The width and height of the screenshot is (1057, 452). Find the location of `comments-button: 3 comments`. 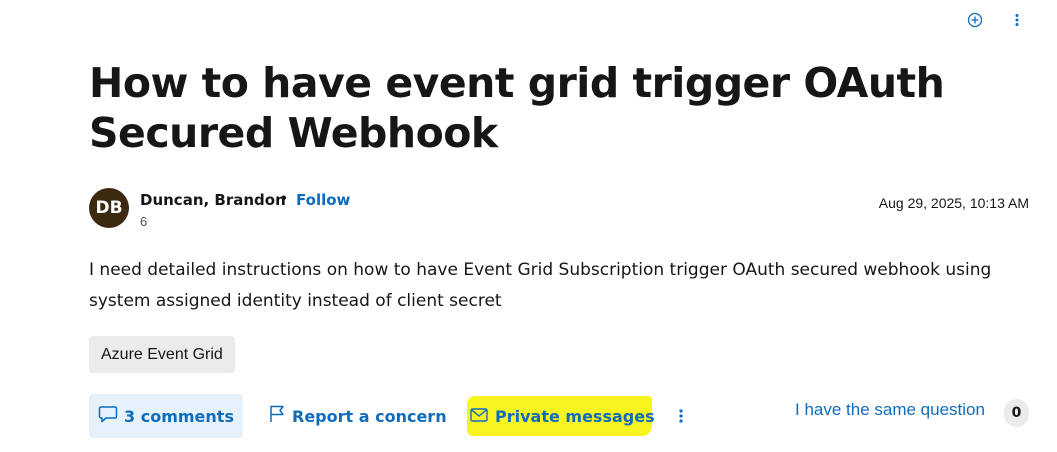

comments-button: 3 comments is located at coordinates (166, 416).